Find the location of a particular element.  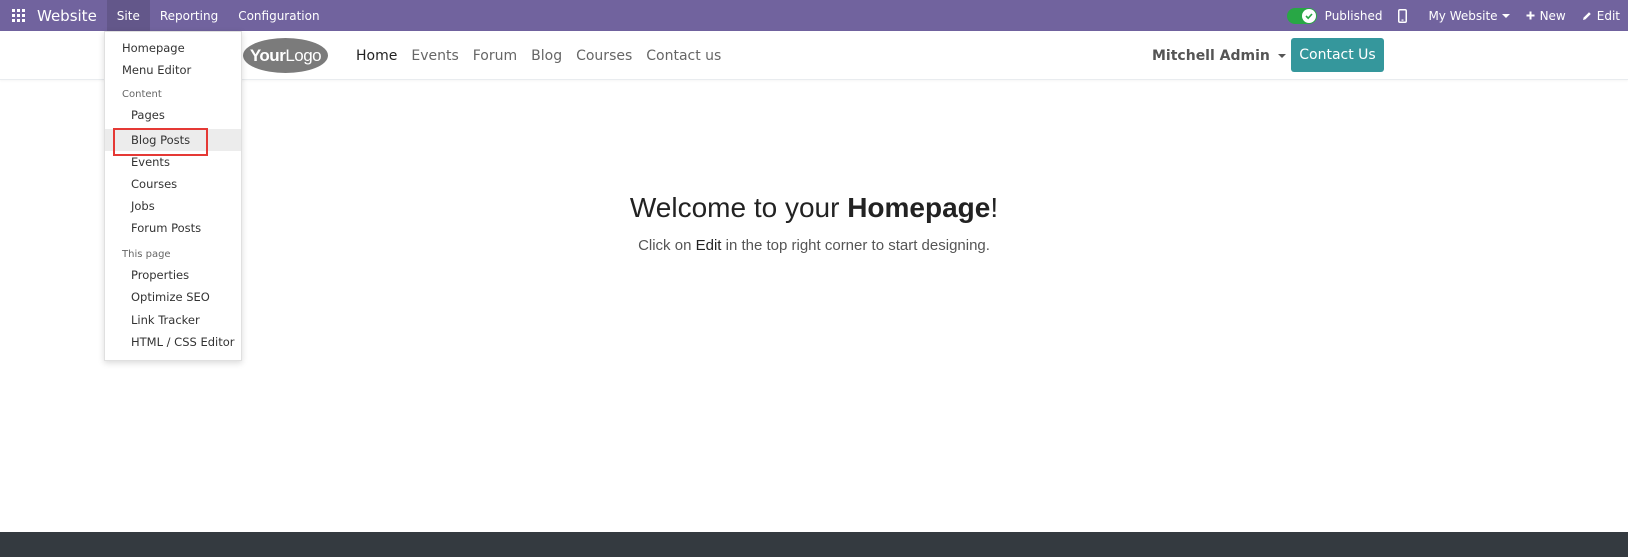

published-label: Published is located at coordinates (1353, 15).